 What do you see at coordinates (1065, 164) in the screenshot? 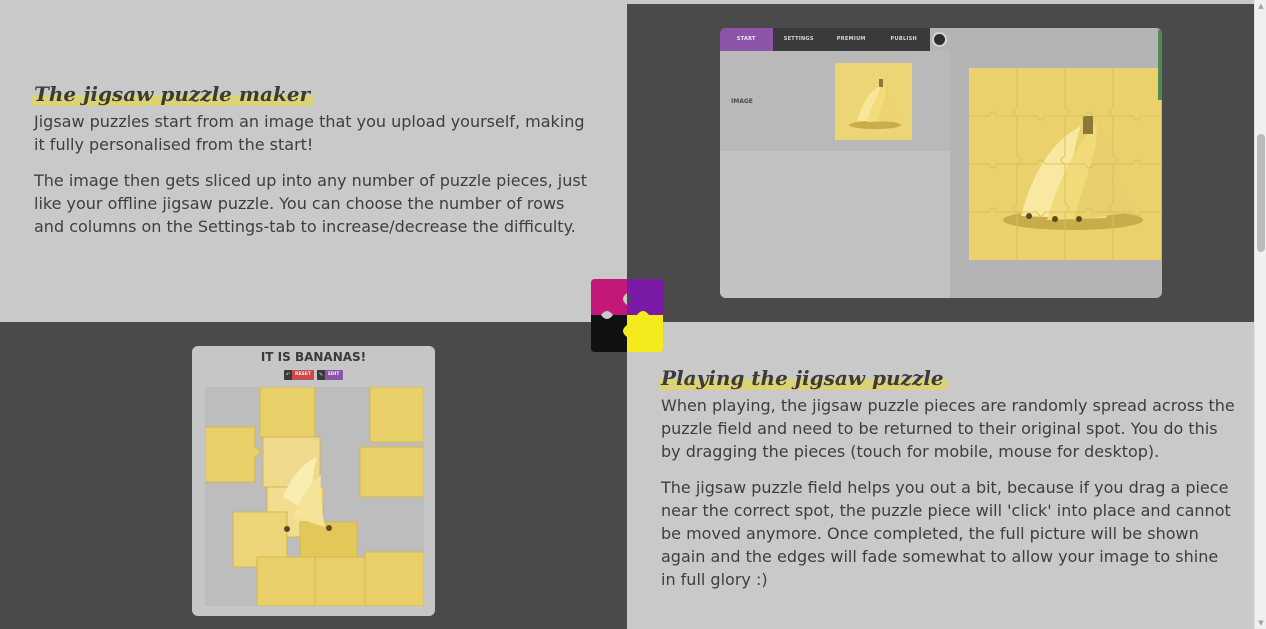
I see `editor-puzzle-field` at bounding box center [1065, 164].